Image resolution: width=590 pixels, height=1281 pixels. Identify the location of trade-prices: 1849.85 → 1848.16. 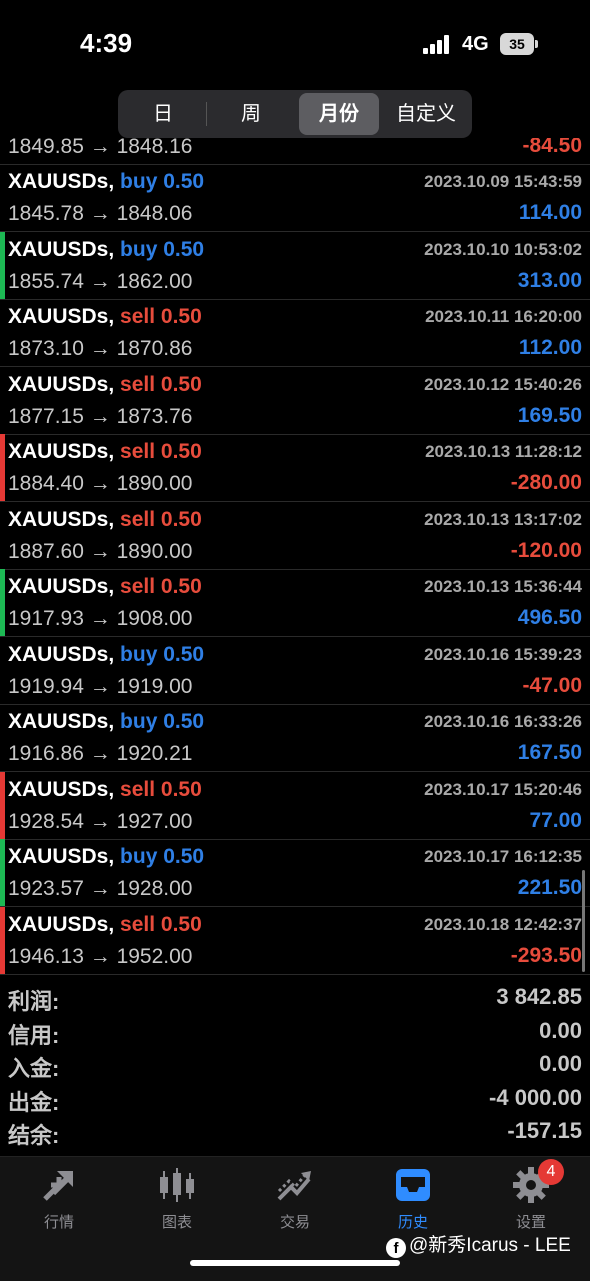
(100, 148).